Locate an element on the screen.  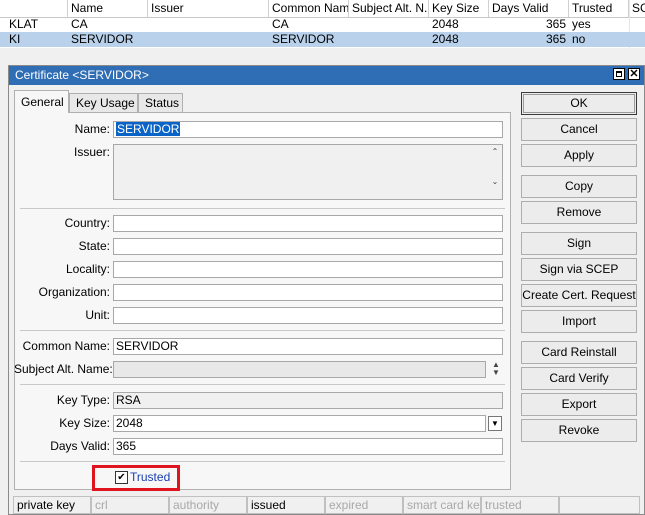
common-name-label: Common Name: is located at coordinates (66, 346).